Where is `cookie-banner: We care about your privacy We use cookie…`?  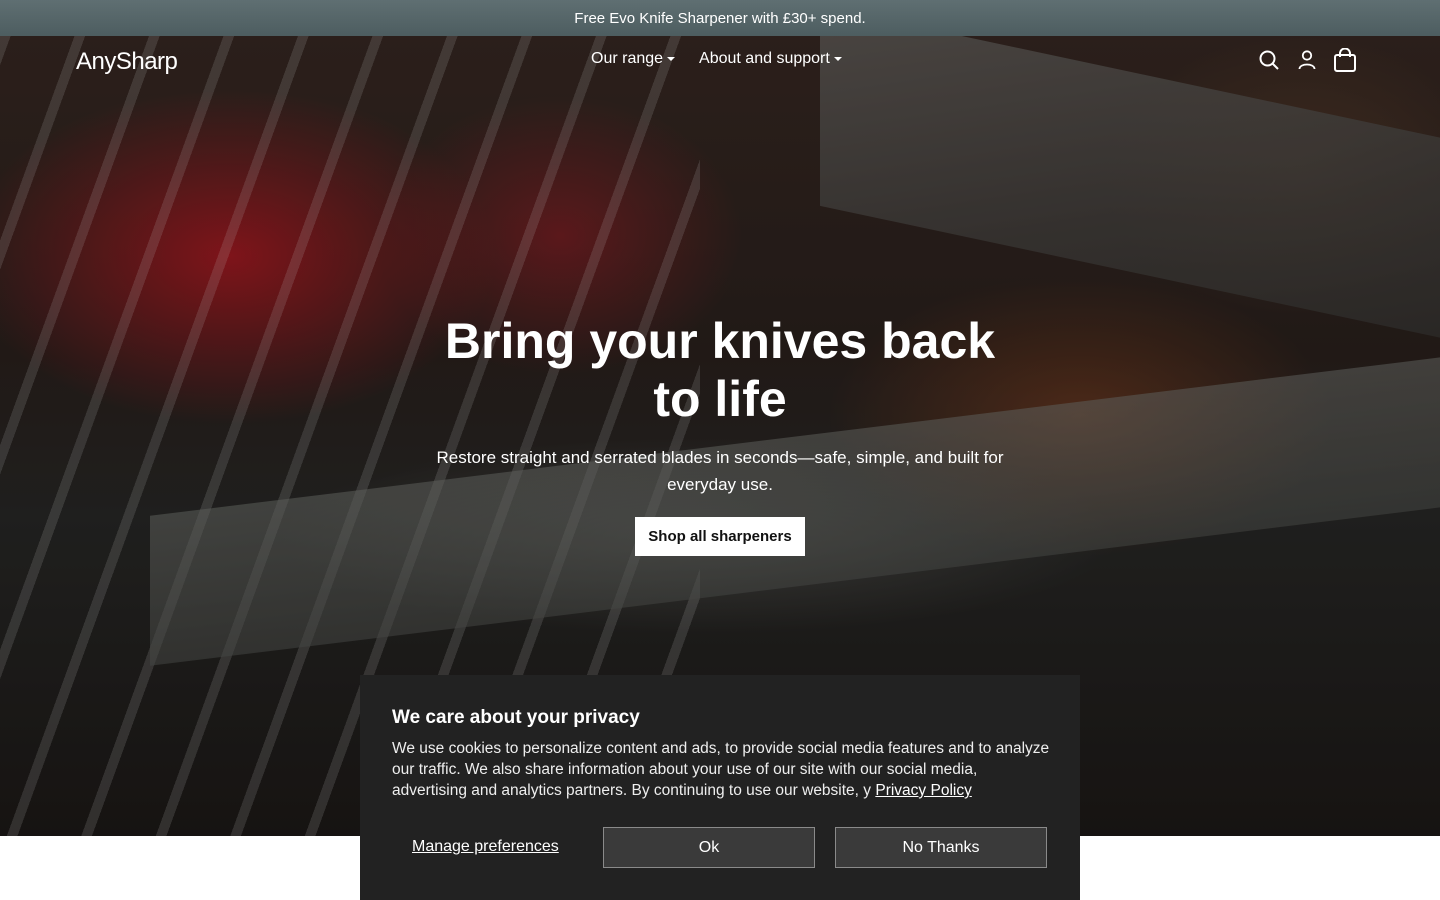
cookie-banner: We care about your privacy We use cookie… is located at coordinates (720, 787).